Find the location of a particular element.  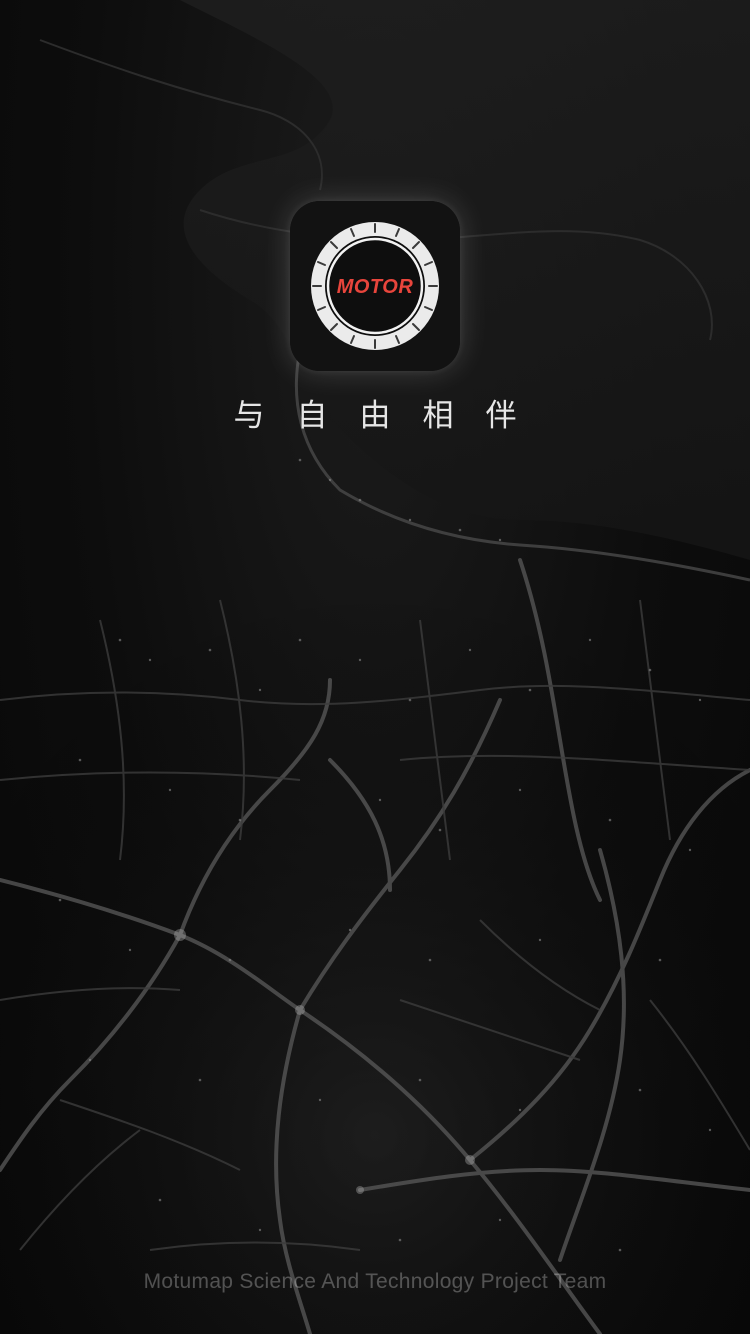

logo-wordmark: MOTOR is located at coordinates (375, 287).